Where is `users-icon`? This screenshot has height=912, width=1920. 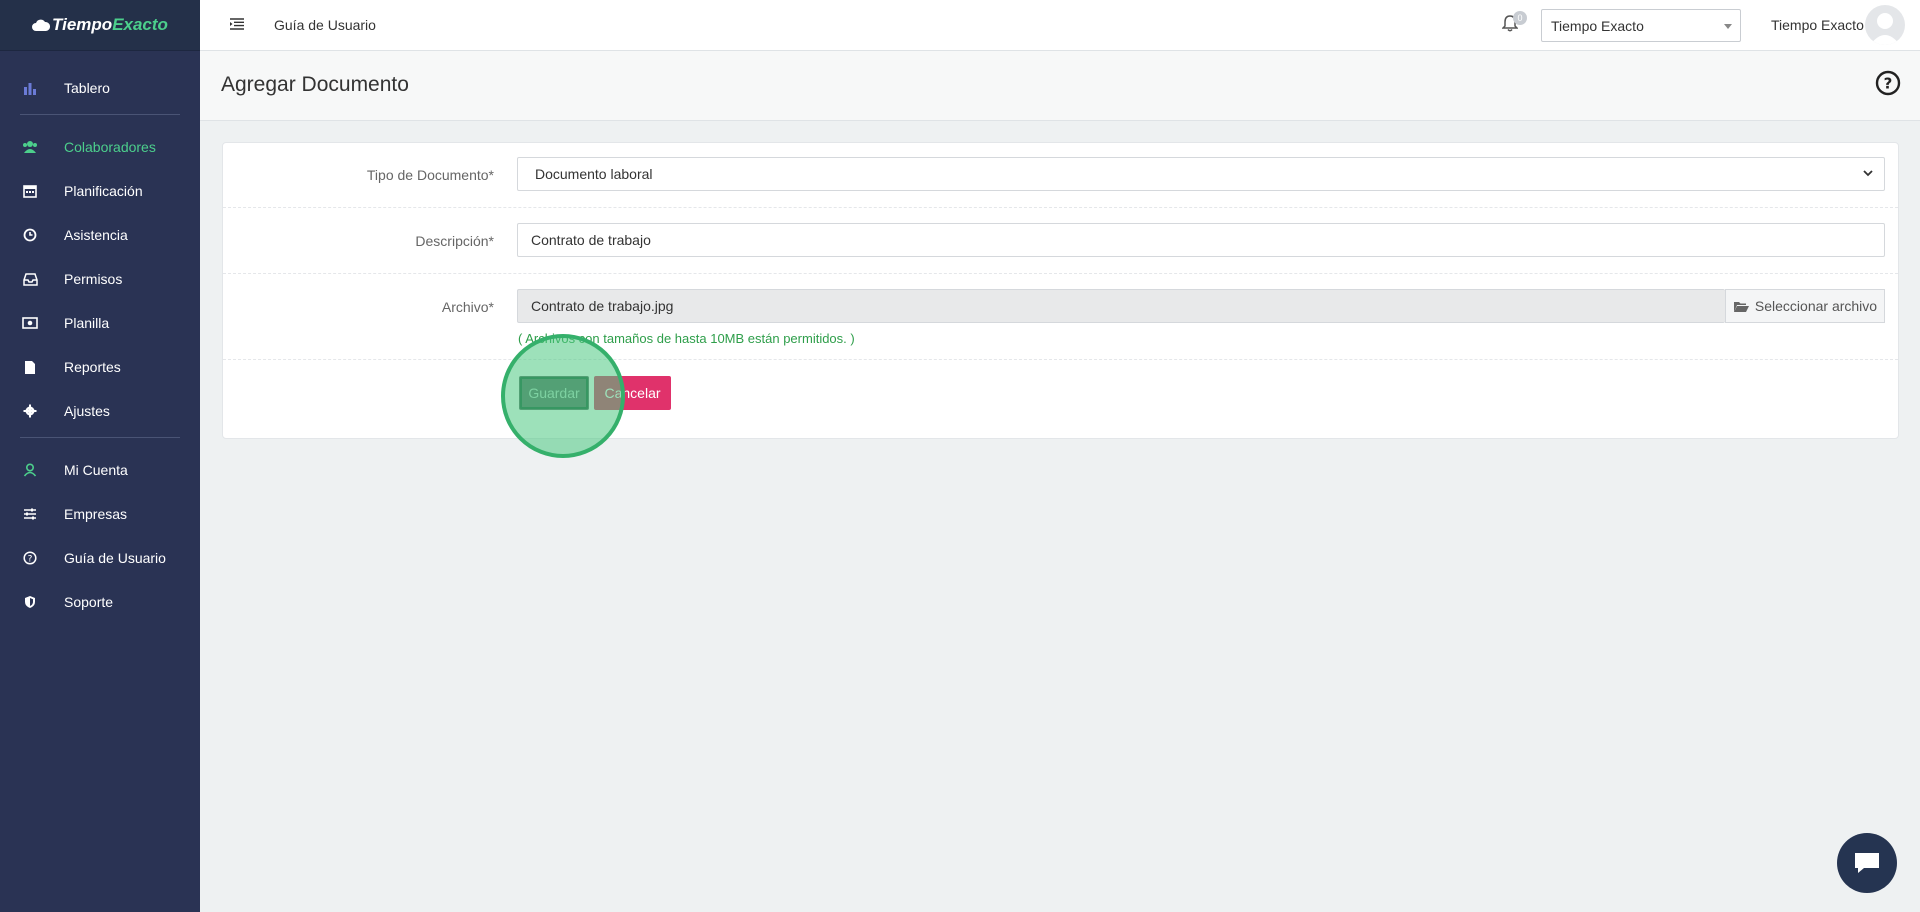 users-icon is located at coordinates (30, 147).